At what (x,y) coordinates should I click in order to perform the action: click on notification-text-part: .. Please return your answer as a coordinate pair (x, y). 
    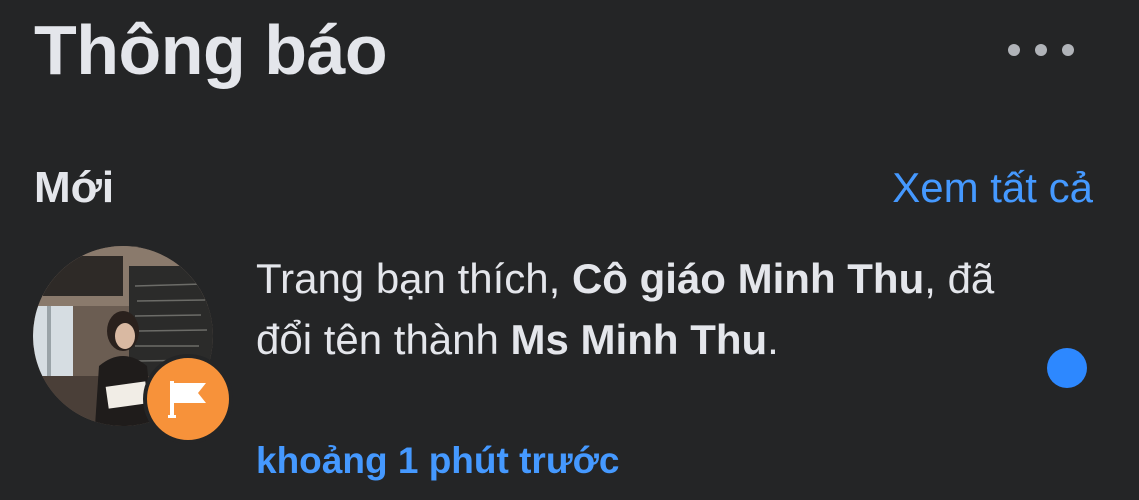
    Looking at the image, I should click on (773, 339).